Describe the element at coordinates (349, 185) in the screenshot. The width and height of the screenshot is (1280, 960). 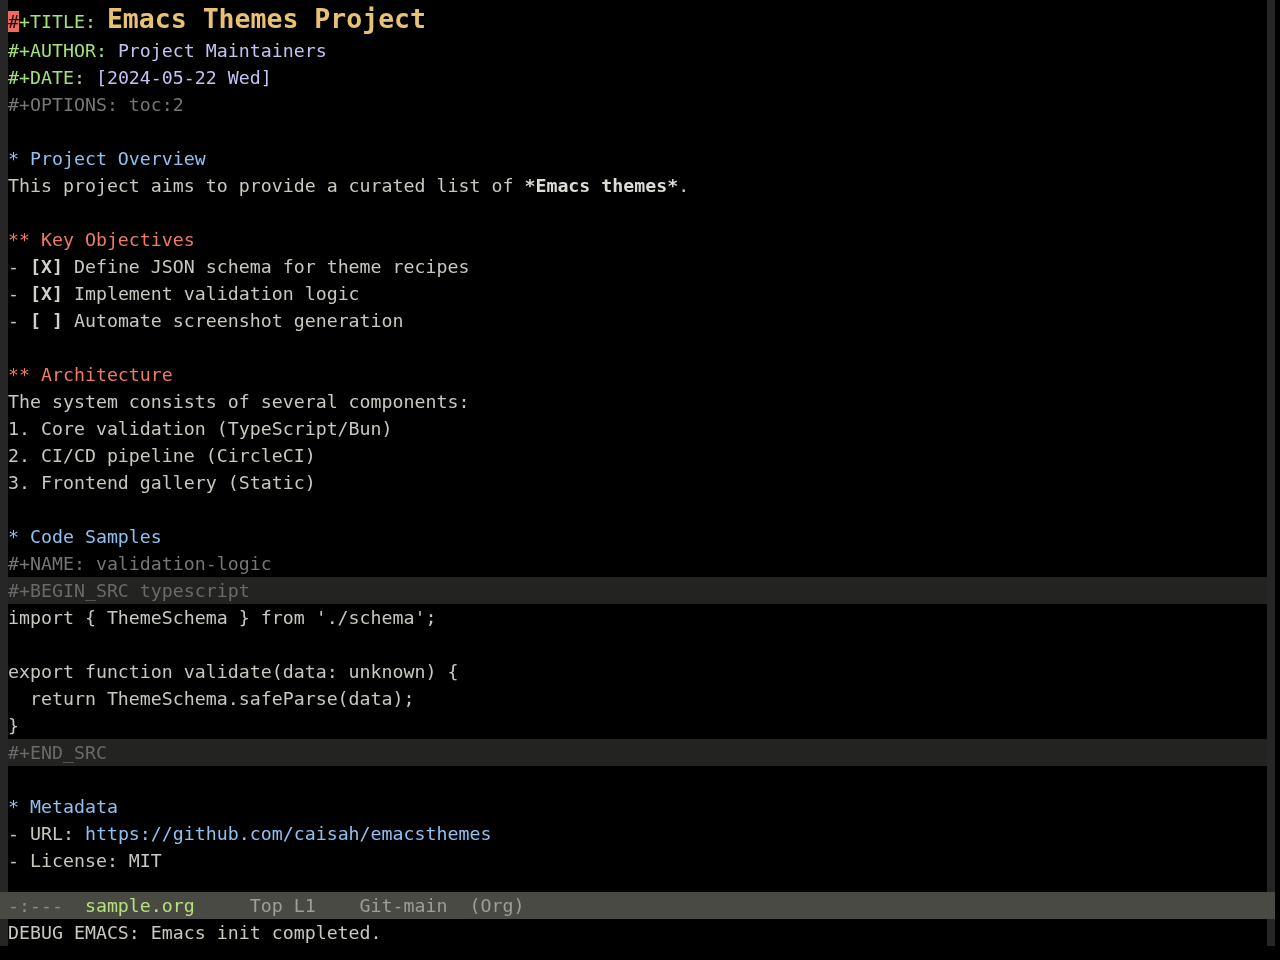
I see `paragraph: This project aims to provide a curated list of *Emacs themes*.` at that location.